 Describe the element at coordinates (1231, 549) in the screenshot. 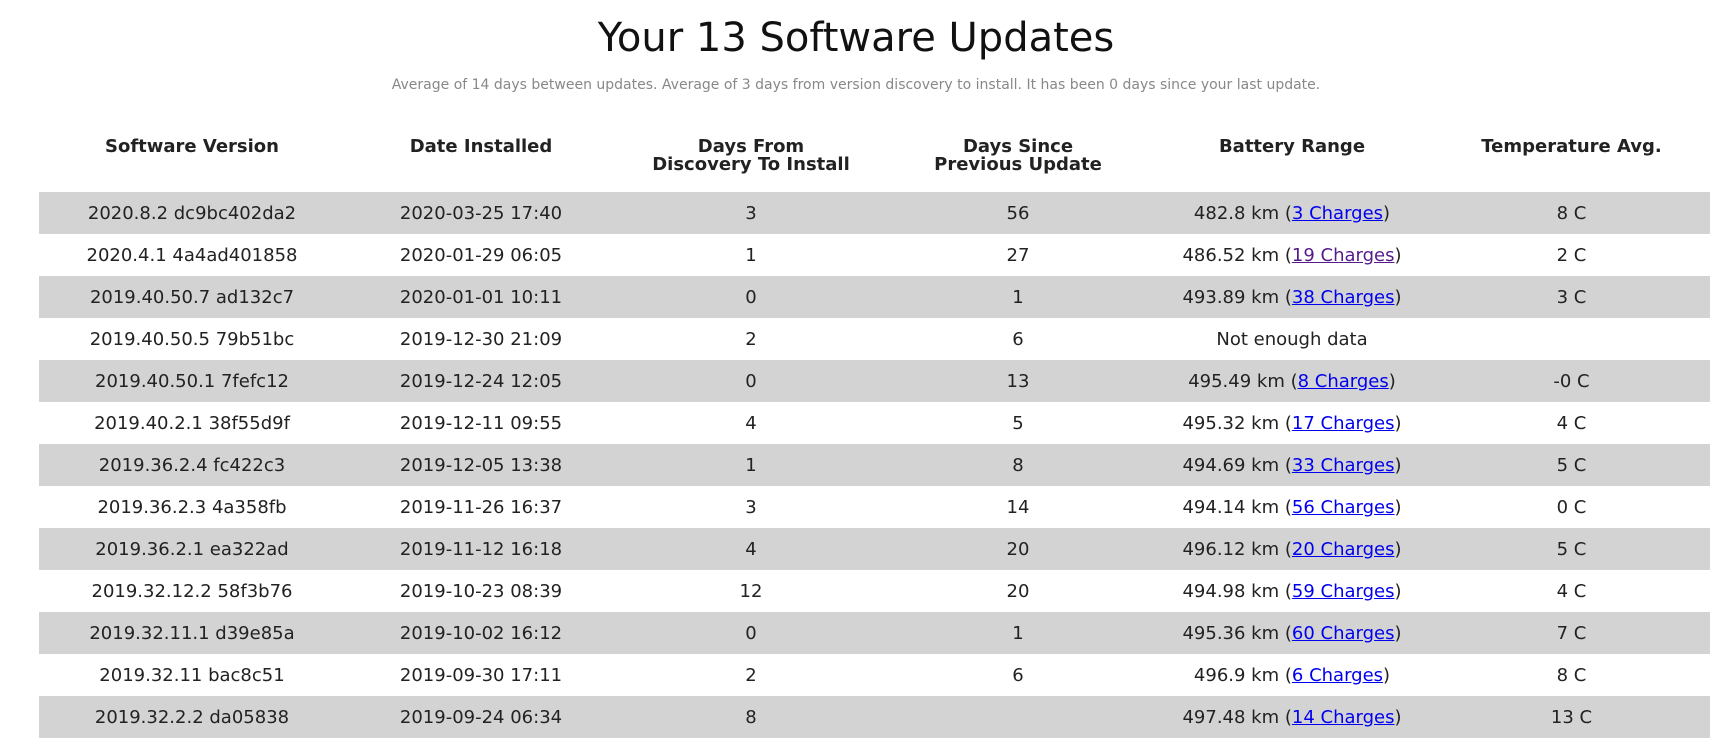

I see `battery-range-value: 496.12 km` at that location.